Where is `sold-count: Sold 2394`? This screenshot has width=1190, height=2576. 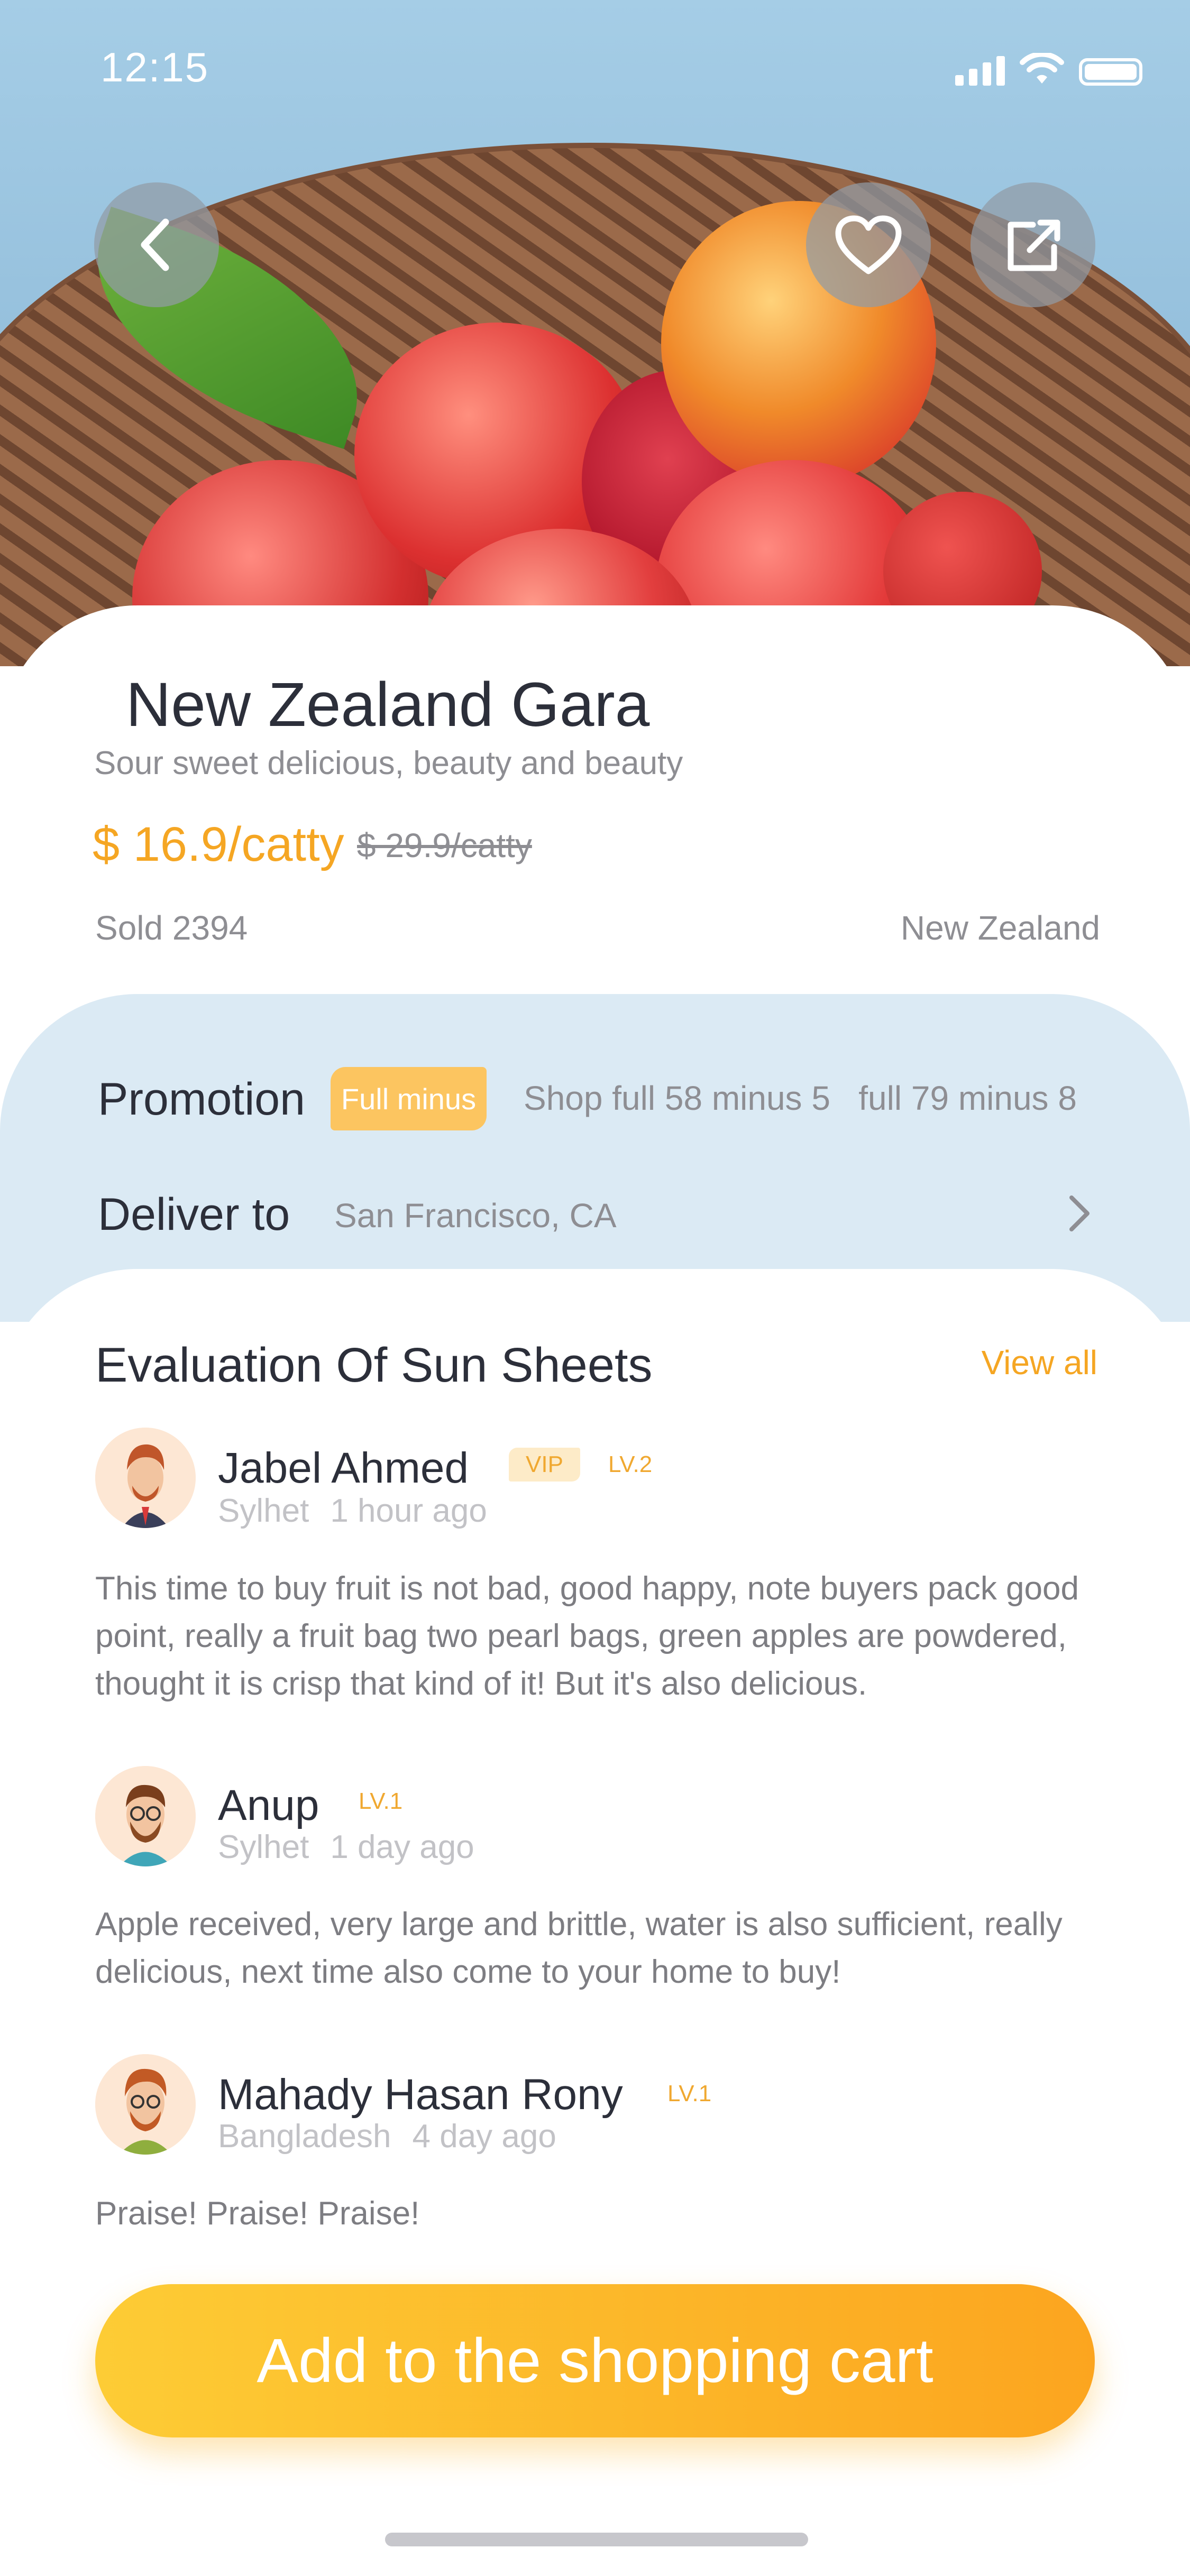 sold-count: Sold 2394 is located at coordinates (171, 928).